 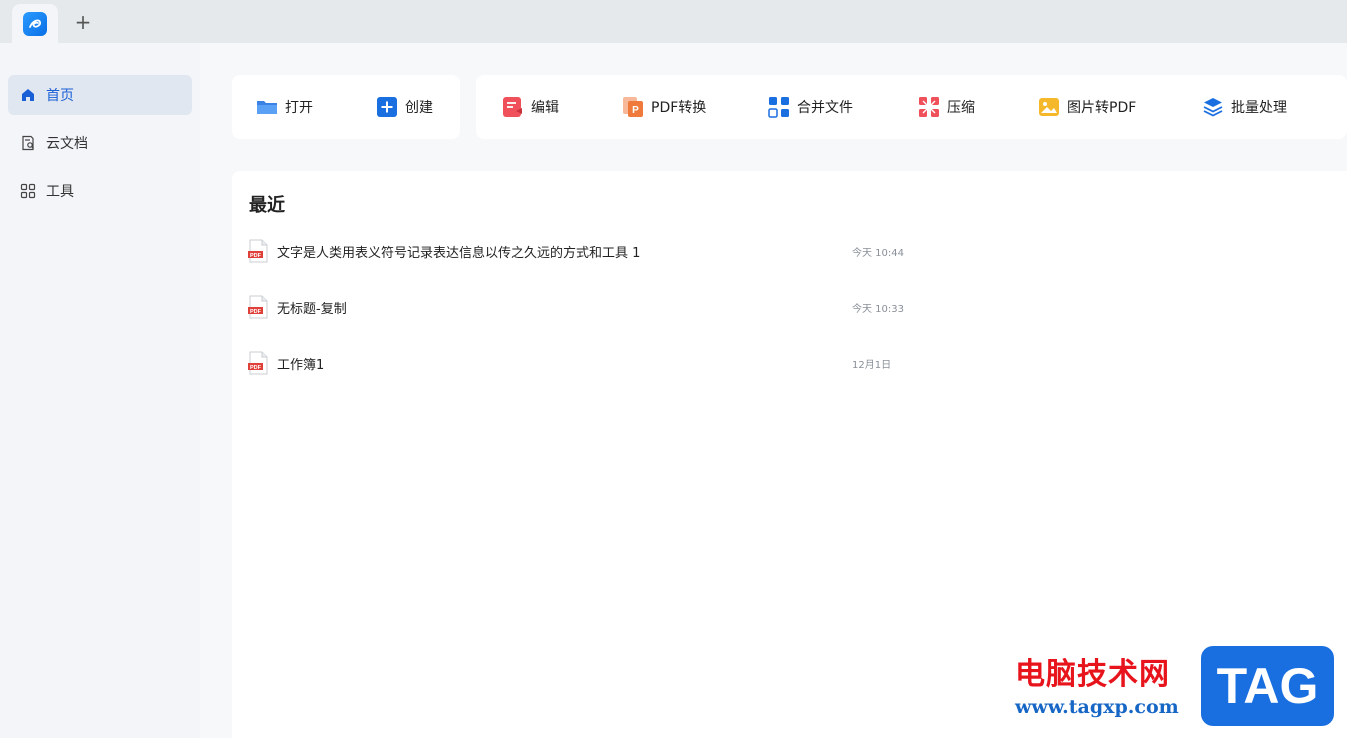 I want to click on sidebar-item-label: 云文档, so click(x=67, y=144).